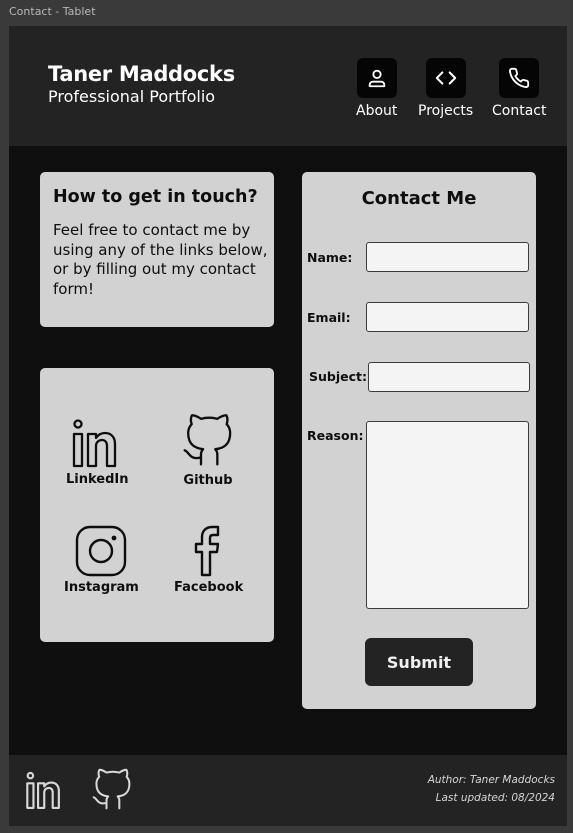 The image size is (573, 833). Describe the element at coordinates (141, 74) in the screenshot. I see `brand-name: Taner Maddocks` at that location.